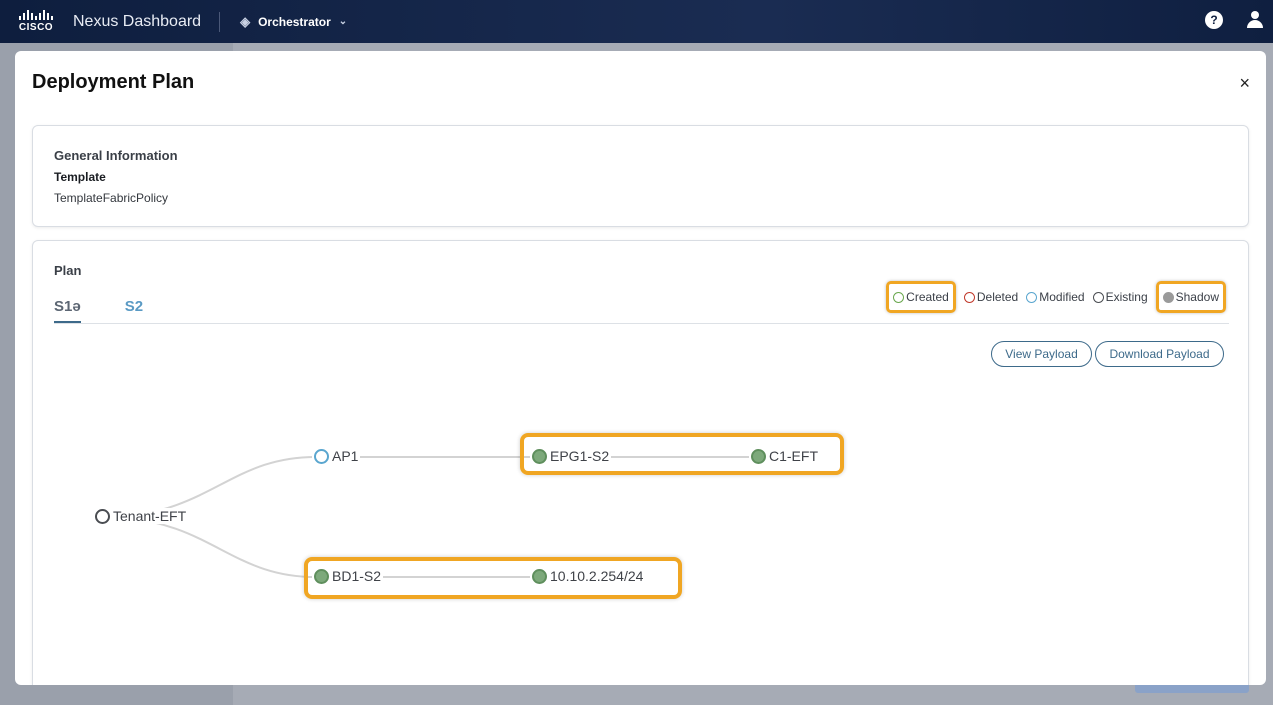  Describe the element at coordinates (345, 456) in the screenshot. I see `ap-label: AP1` at that location.